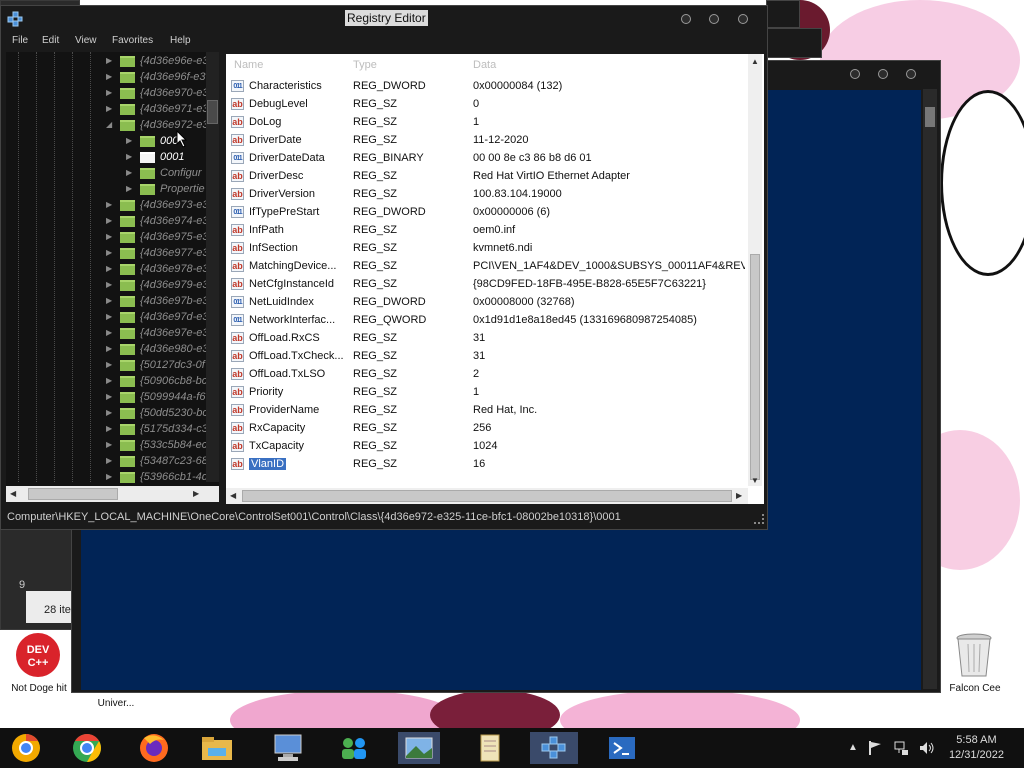  I want to click on tree-item: ▶ {4d36e973-e3, so click(107, 206).